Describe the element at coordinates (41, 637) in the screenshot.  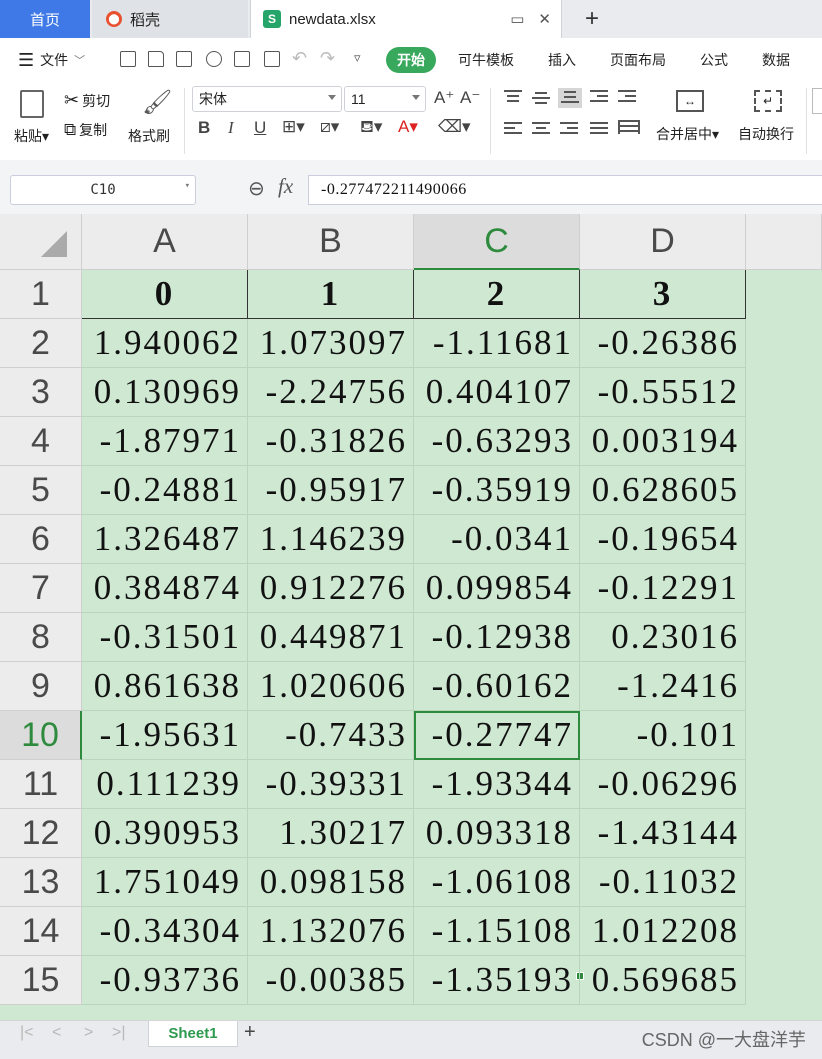
I see `row-header: 8` at that location.